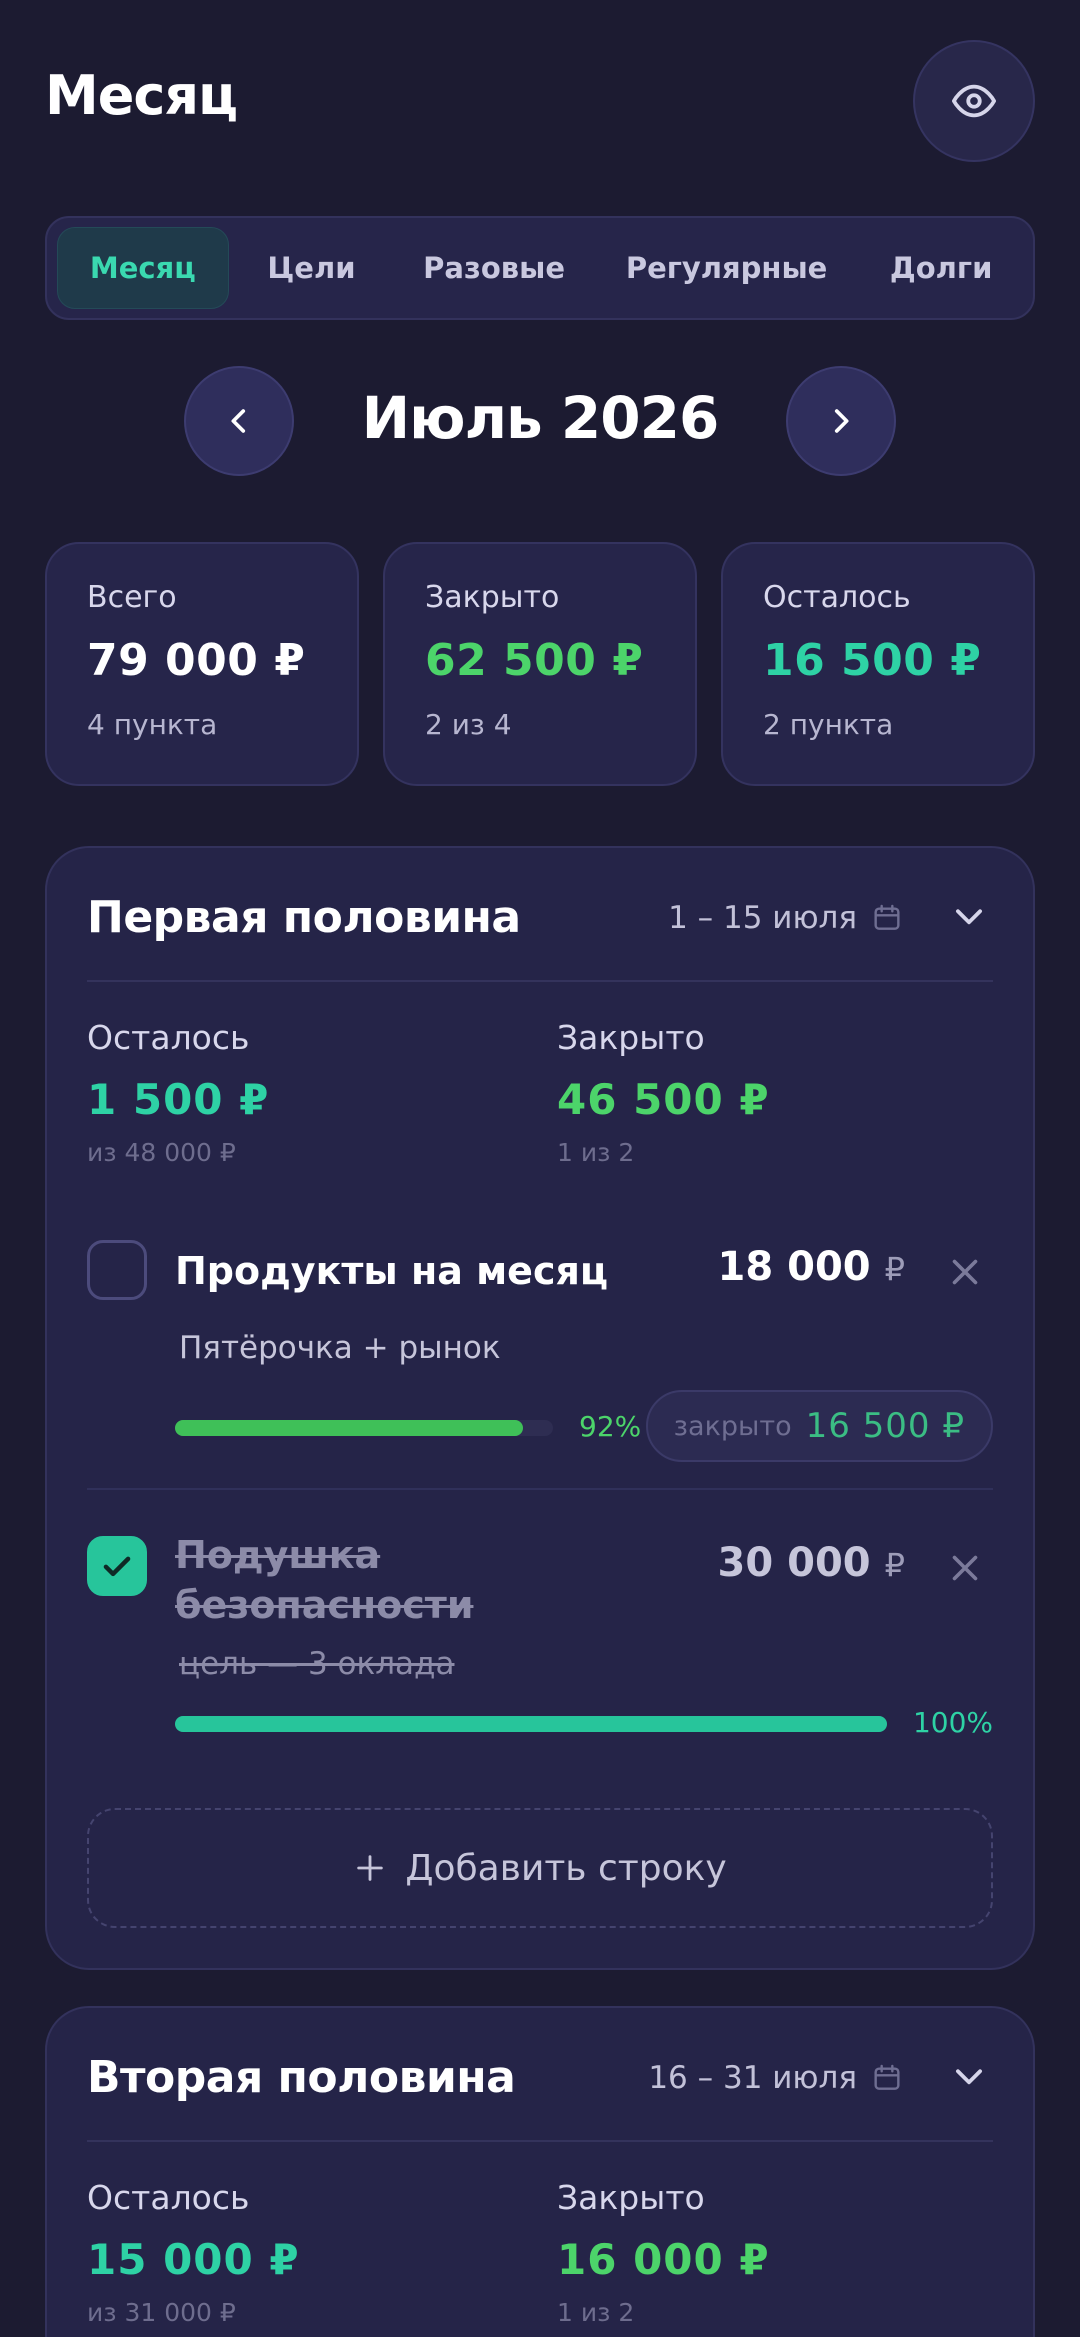 The image size is (1080, 2337). What do you see at coordinates (324, 1580) in the screenshot?
I see `item-title: Подушка безопасности` at bounding box center [324, 1580].